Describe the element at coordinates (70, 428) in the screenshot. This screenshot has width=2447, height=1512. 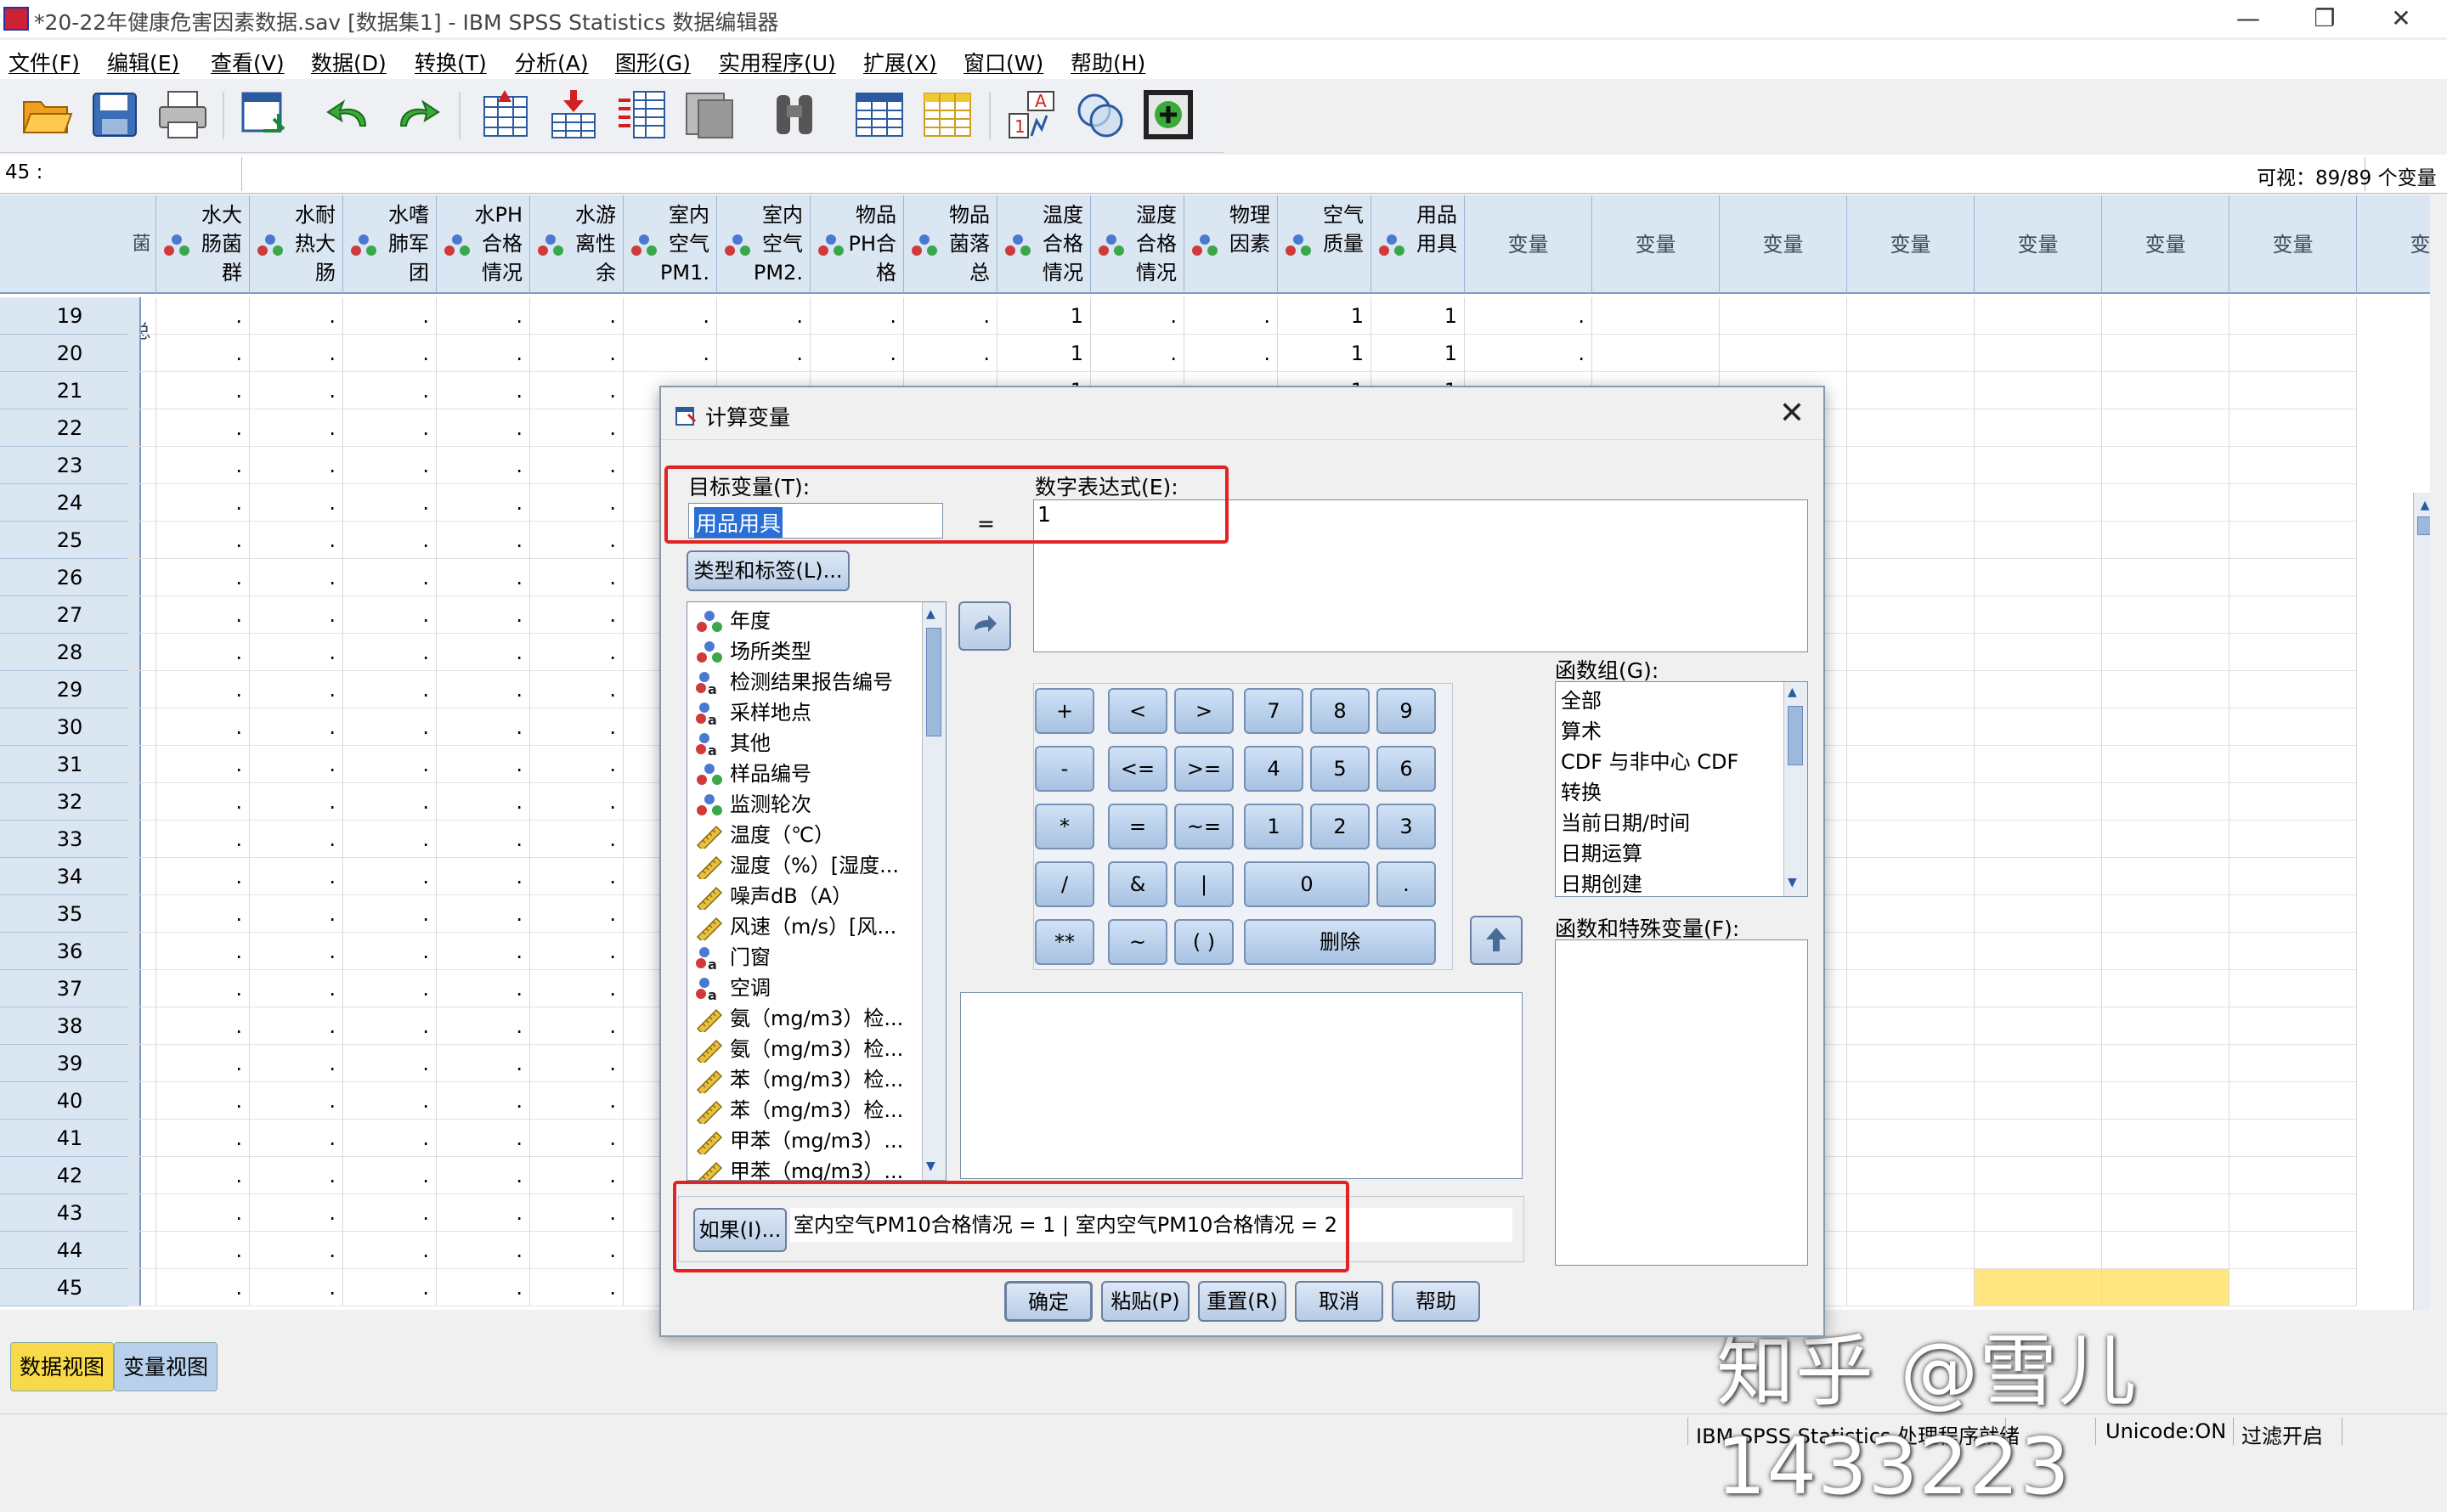
I see `row-header: 22` at that location.